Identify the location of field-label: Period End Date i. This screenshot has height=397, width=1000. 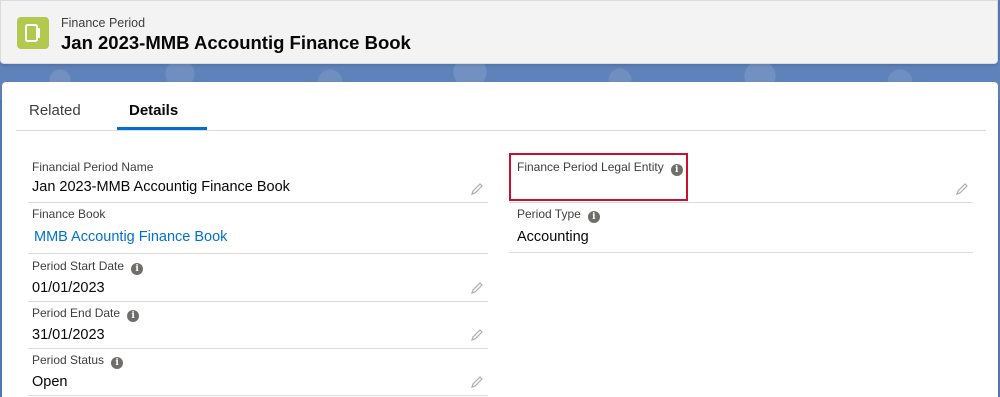
(86, 314).